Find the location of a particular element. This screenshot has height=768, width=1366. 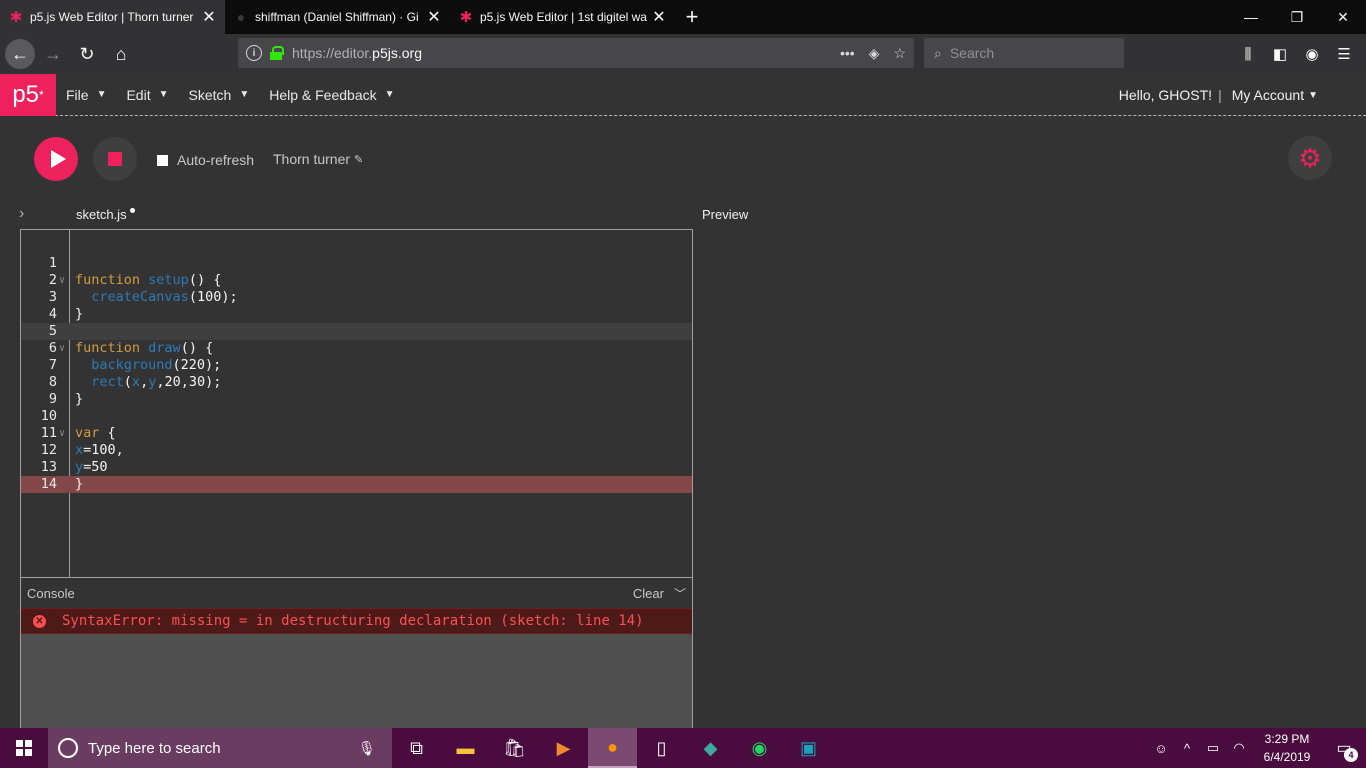

menu-file: File ▼ is located at coordinates (86, 95).